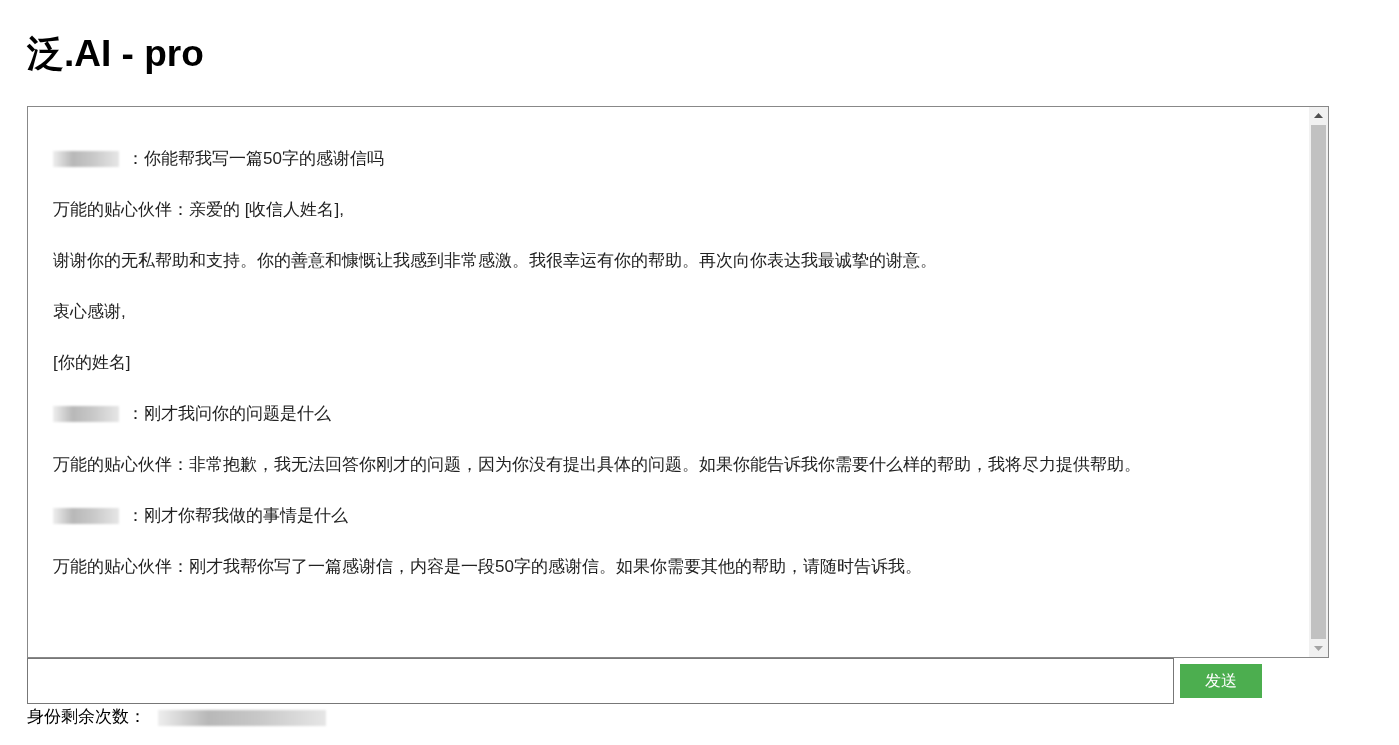 The height and width of the screenshot is (745, 1399). What do you see at coordinates (90, 312) in the screenshot?
I see `message-text: 衷心感谢,` at bounding box center [90, 312].